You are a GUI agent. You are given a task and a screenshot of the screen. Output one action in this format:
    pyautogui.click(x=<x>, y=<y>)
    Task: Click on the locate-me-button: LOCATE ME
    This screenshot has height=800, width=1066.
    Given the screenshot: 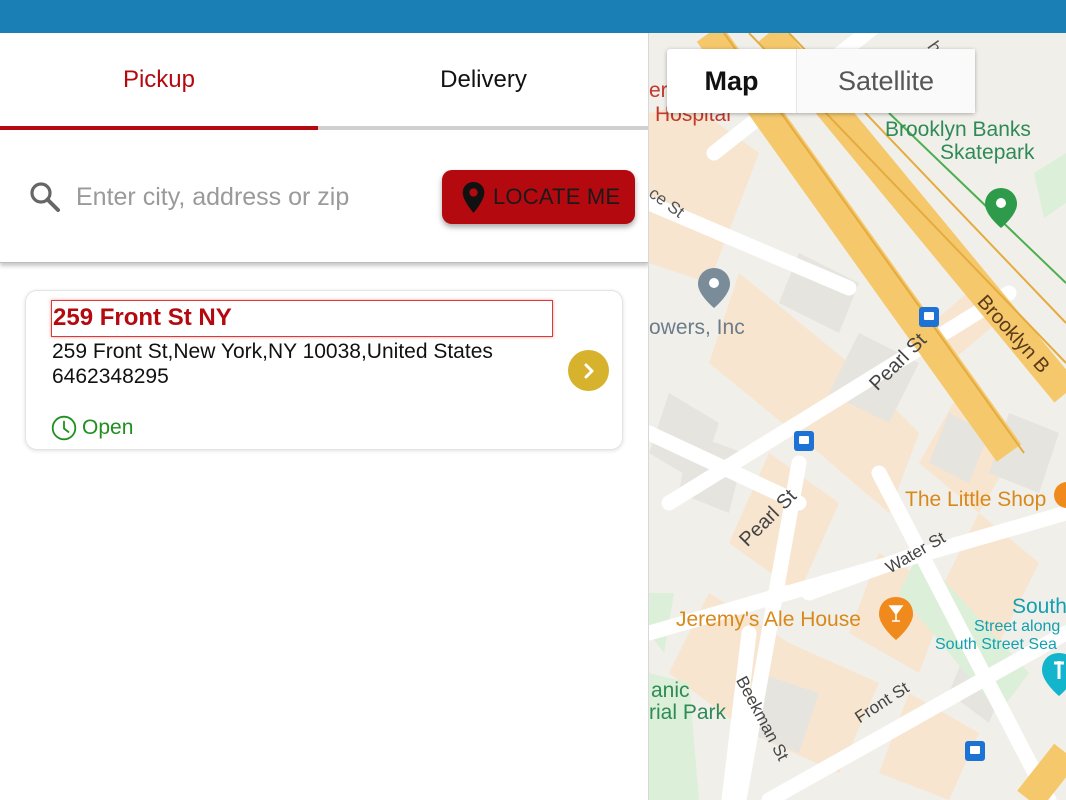 What is the action you would take?
    pyautogui.click(x=538, y=197)
    